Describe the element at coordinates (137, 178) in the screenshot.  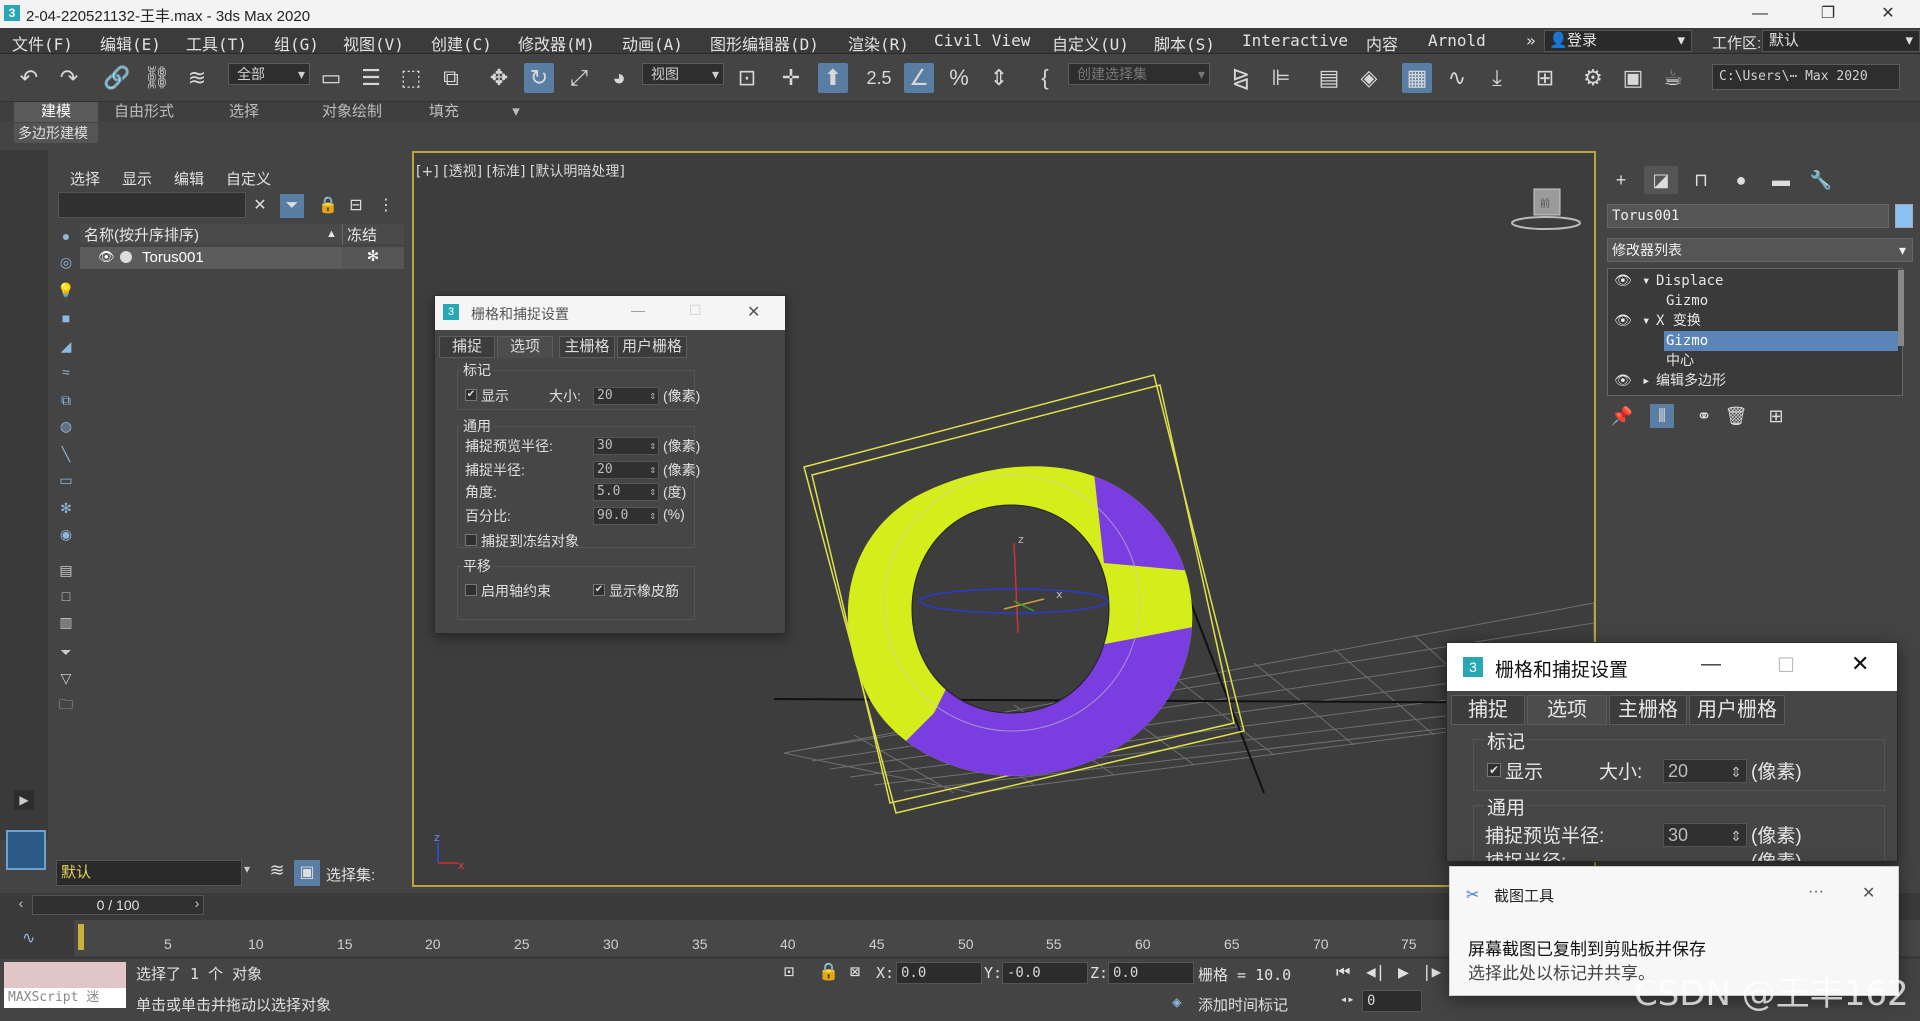
I see `explorer-menu-display: 显示` at that location.